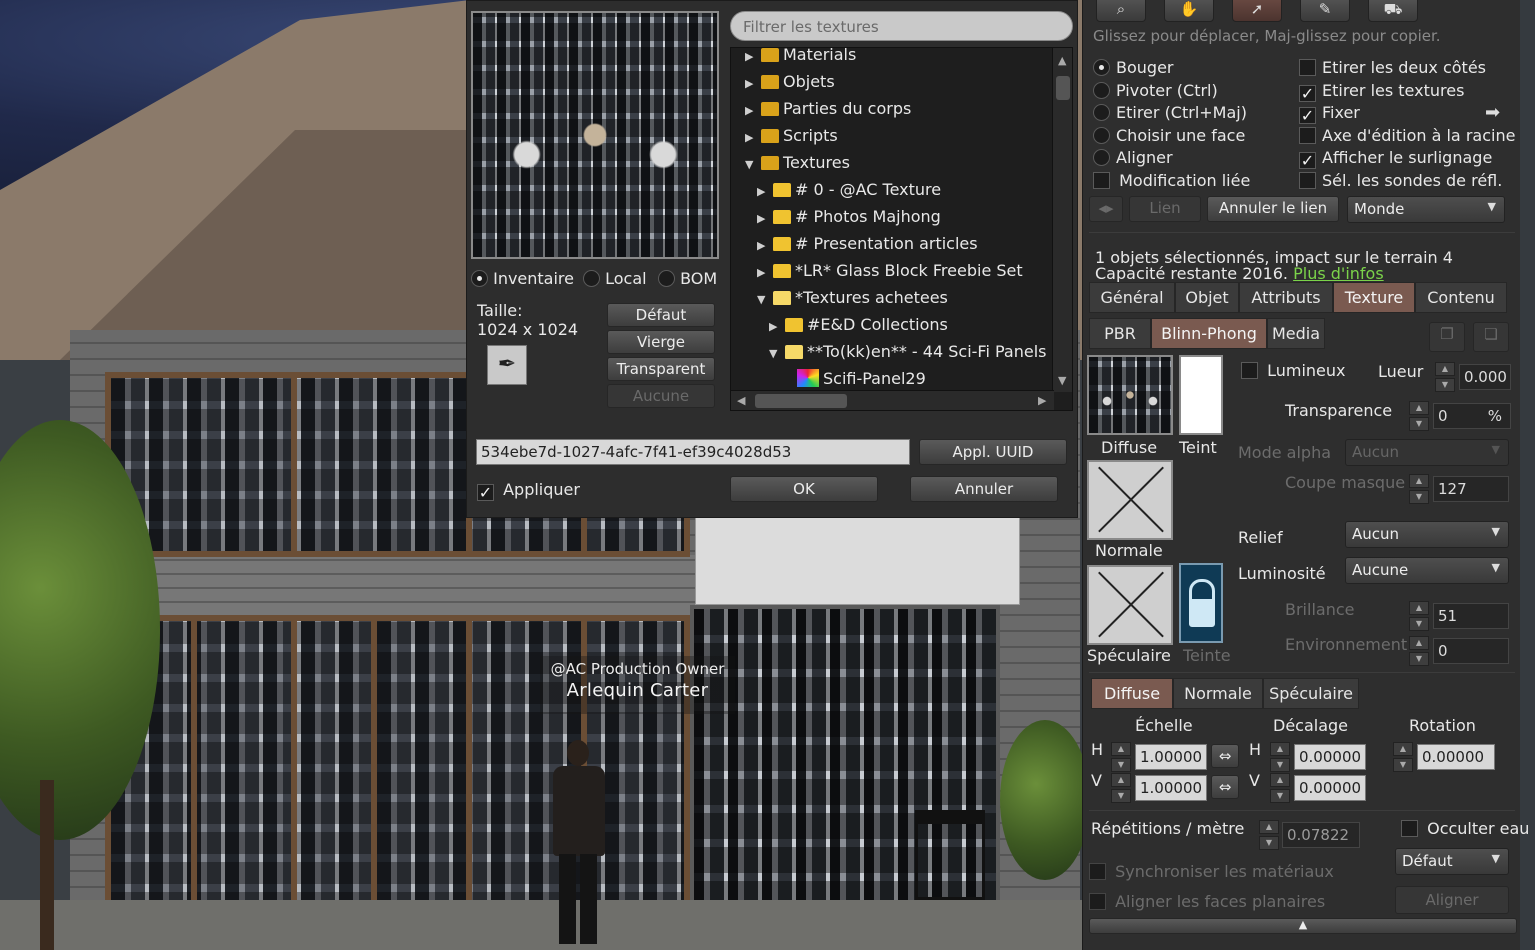 This screenshot has width=1535, height=950. Describe the element at coordinates (1427, 570) in the screenshot. I see `shiny-dropdown: Aucune ▼` at that location.